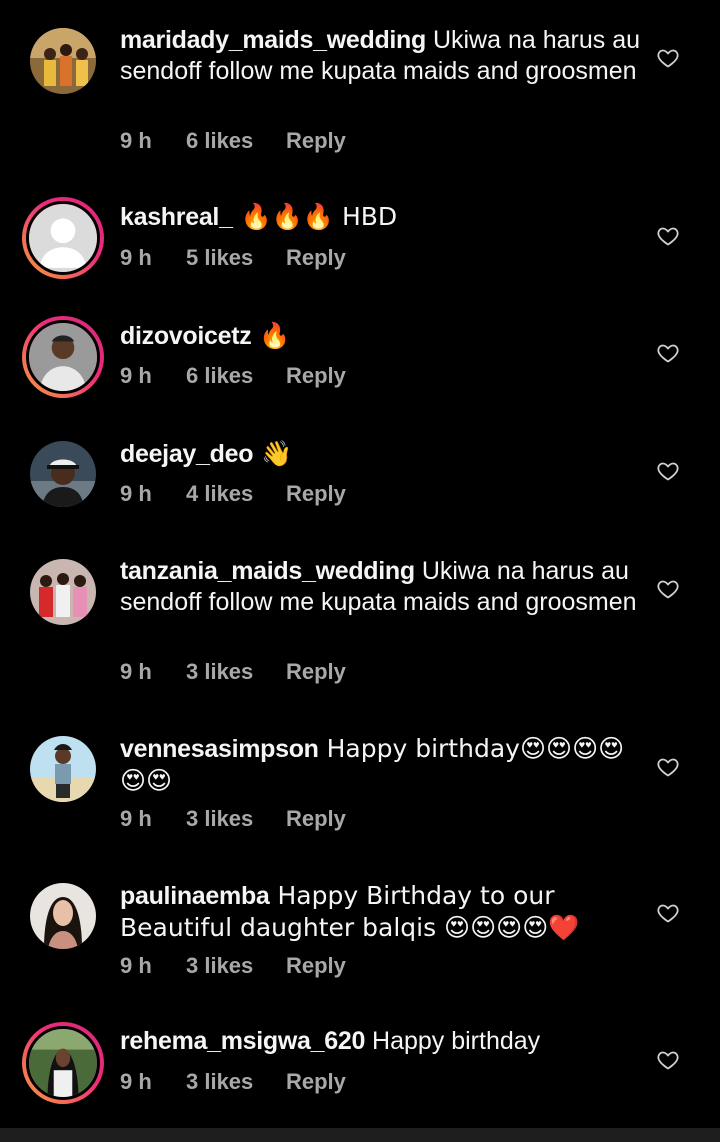 The image size is (720, 1142). Describe the element at coordinates (186, 336) in the screenshot. I see `comment-username: dizovoicetz` at that location.